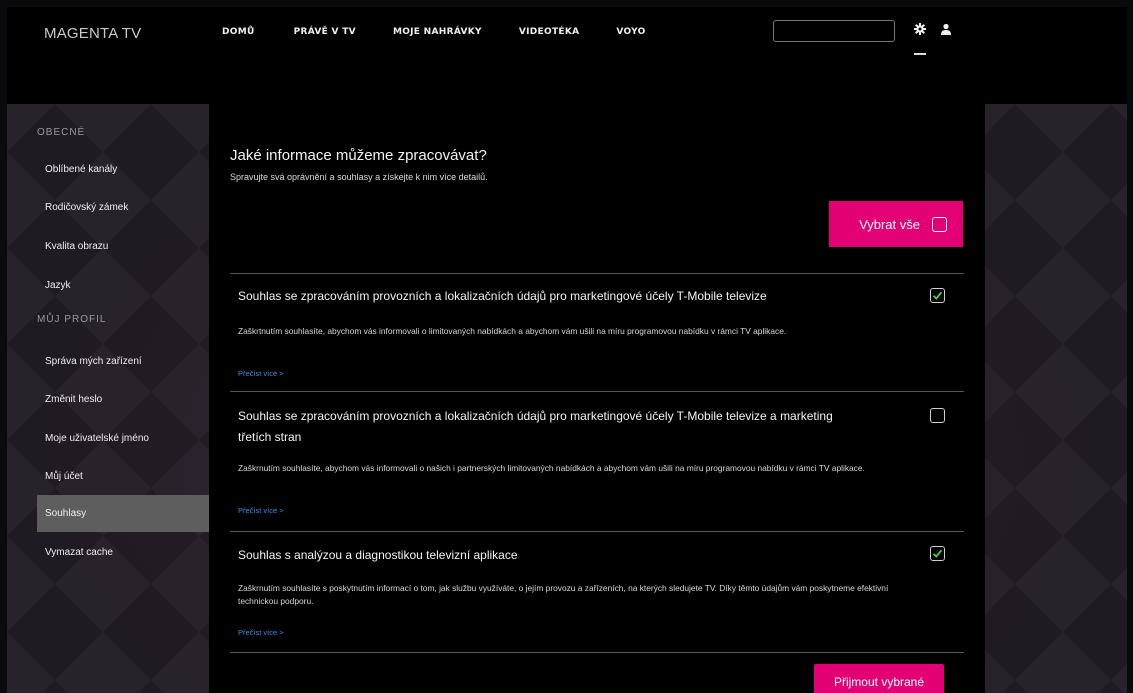 The height and width of the screenshot is (693, 1133). I want to click on nav-item-domu: DOMŮ, so click(238, 32).